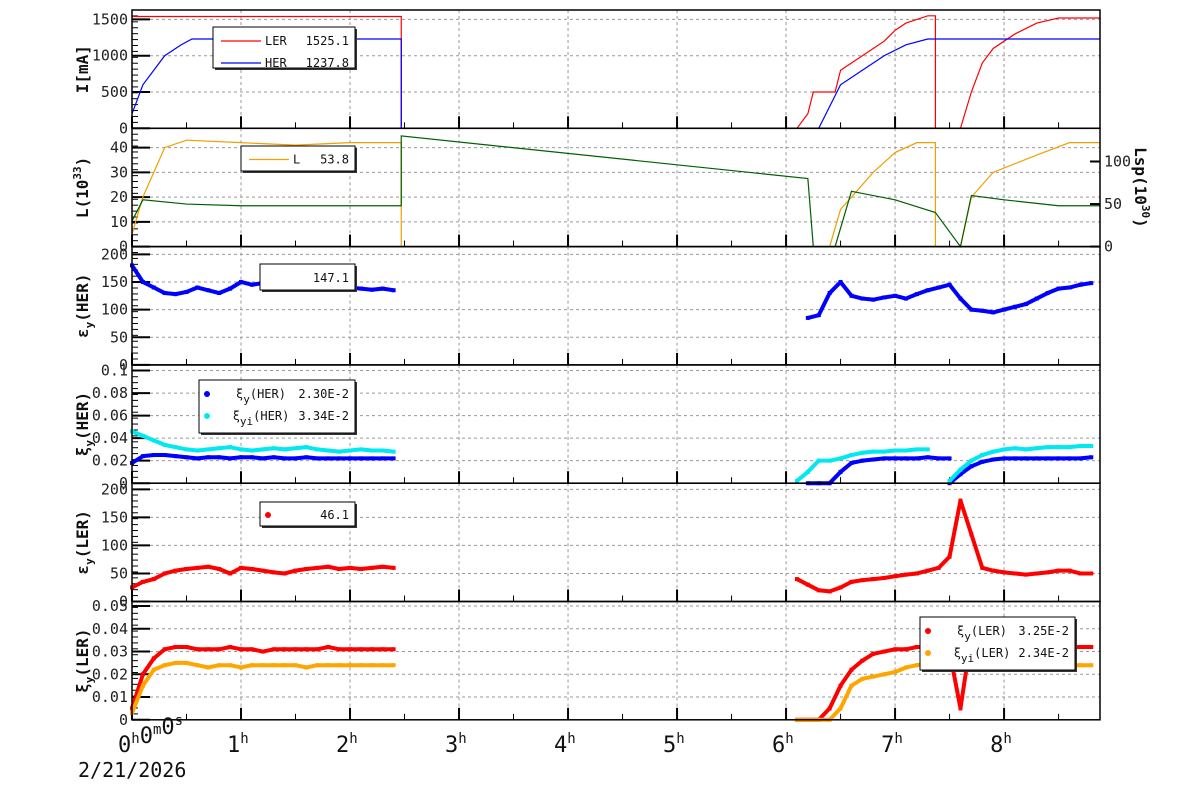 This screenshot has width=1200, height=798. What do you see at coordinates (119, 222) in the screenshot?
I see `y-tick-label: 10` at bounding box center [119, 222].